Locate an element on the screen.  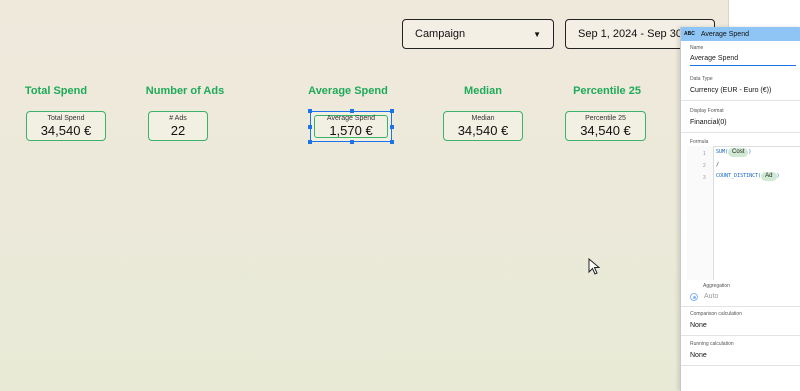
line-number: 1 is located at coordinates (704, 154).